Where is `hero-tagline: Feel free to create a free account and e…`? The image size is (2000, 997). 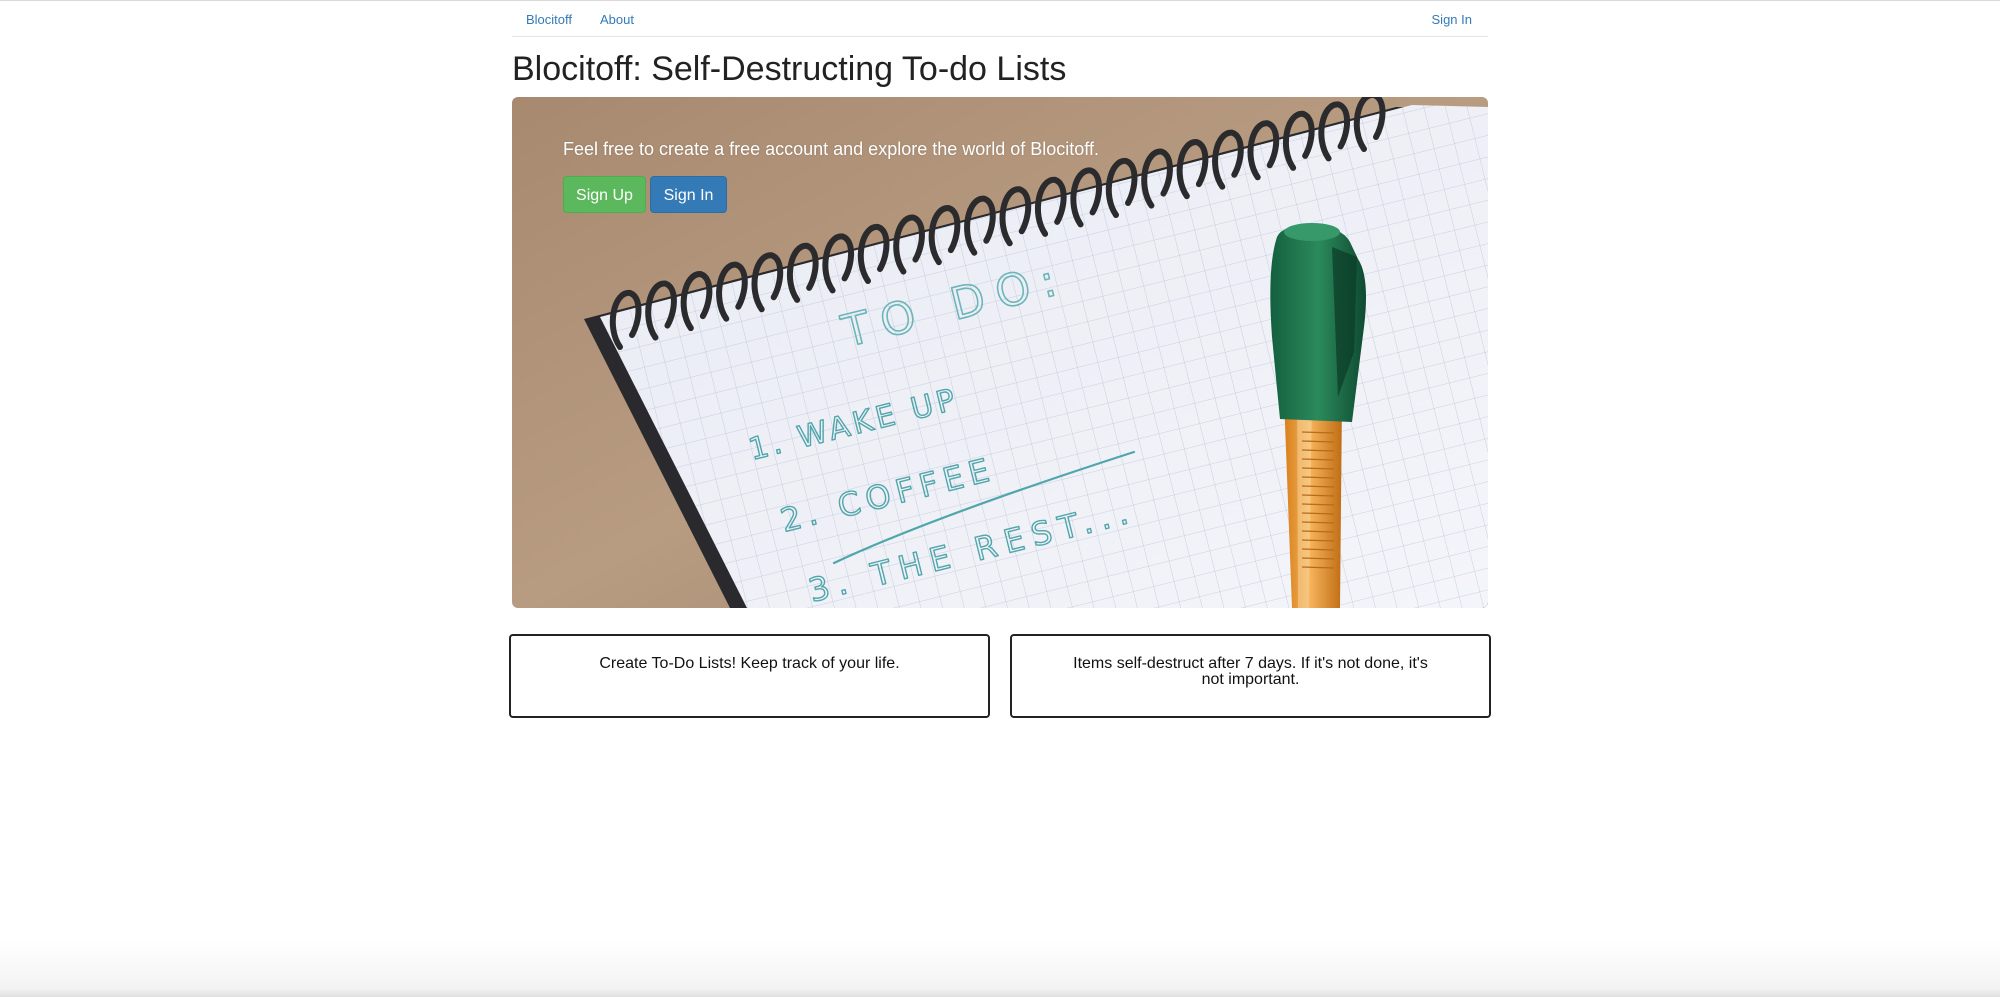
hero-tagline: Feel free to create a free account and e… is located at coordinates (831, 149).